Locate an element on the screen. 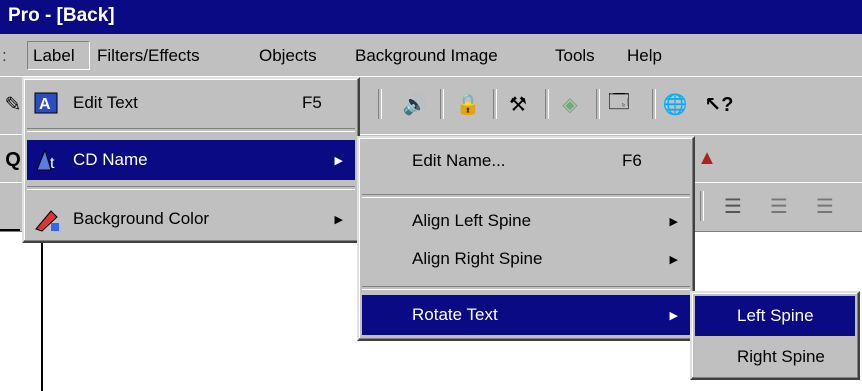 This screenshot has height=391, width=862. paint-bucket-icon is located at coordinates (47, 219).